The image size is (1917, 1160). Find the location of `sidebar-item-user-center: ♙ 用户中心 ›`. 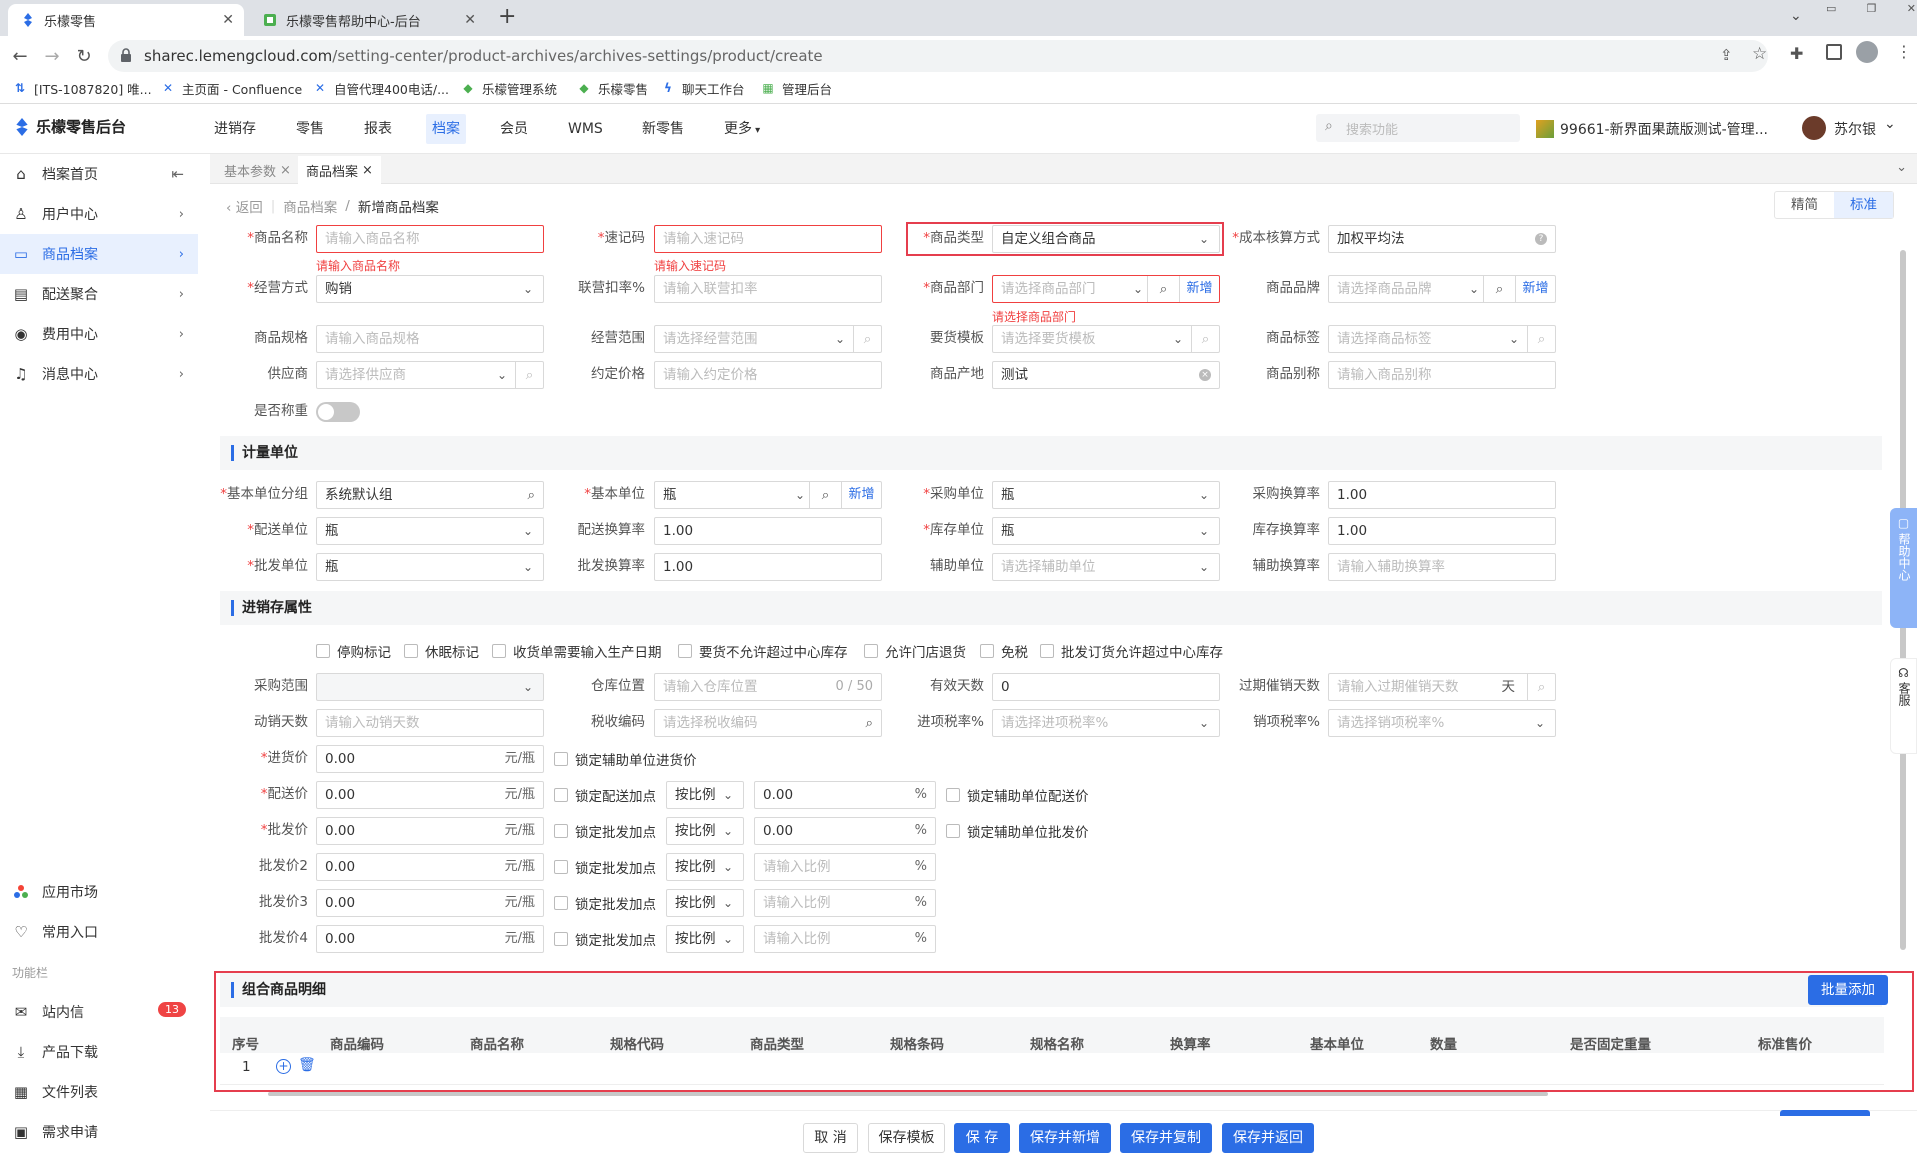

sidebar-item-user-center: ♙ 用户中心 › is located at coordinates (99, 214).